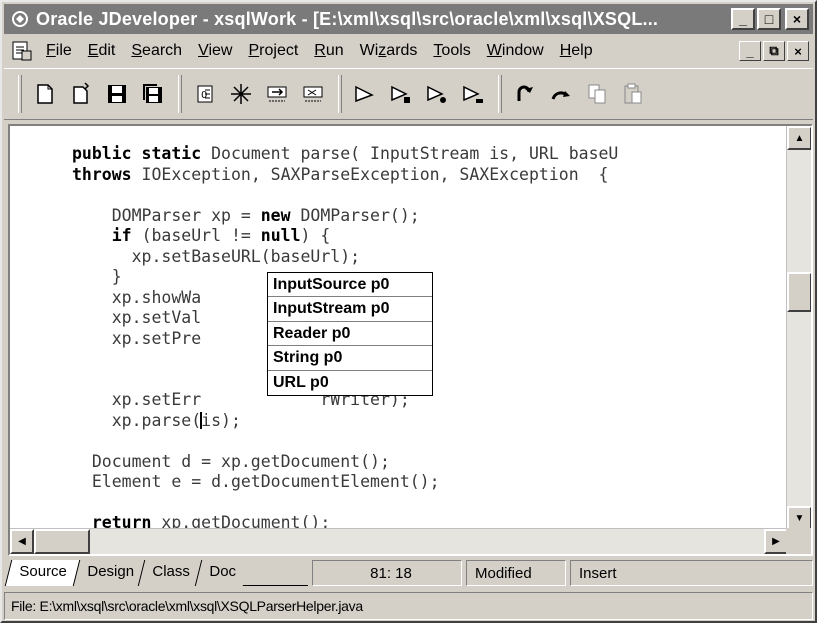 This screenshot has height=623, width=817. I want to click on wizard-applet-button, so click(437, 94).